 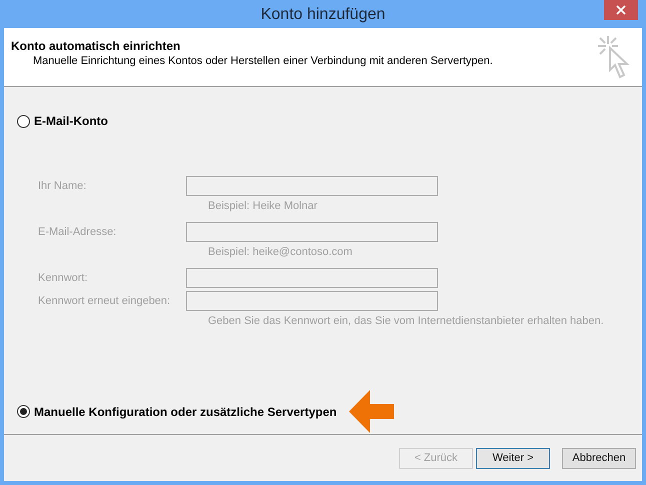 I want to click on dialog-button: Weiter >, so click(x=513, y=458).